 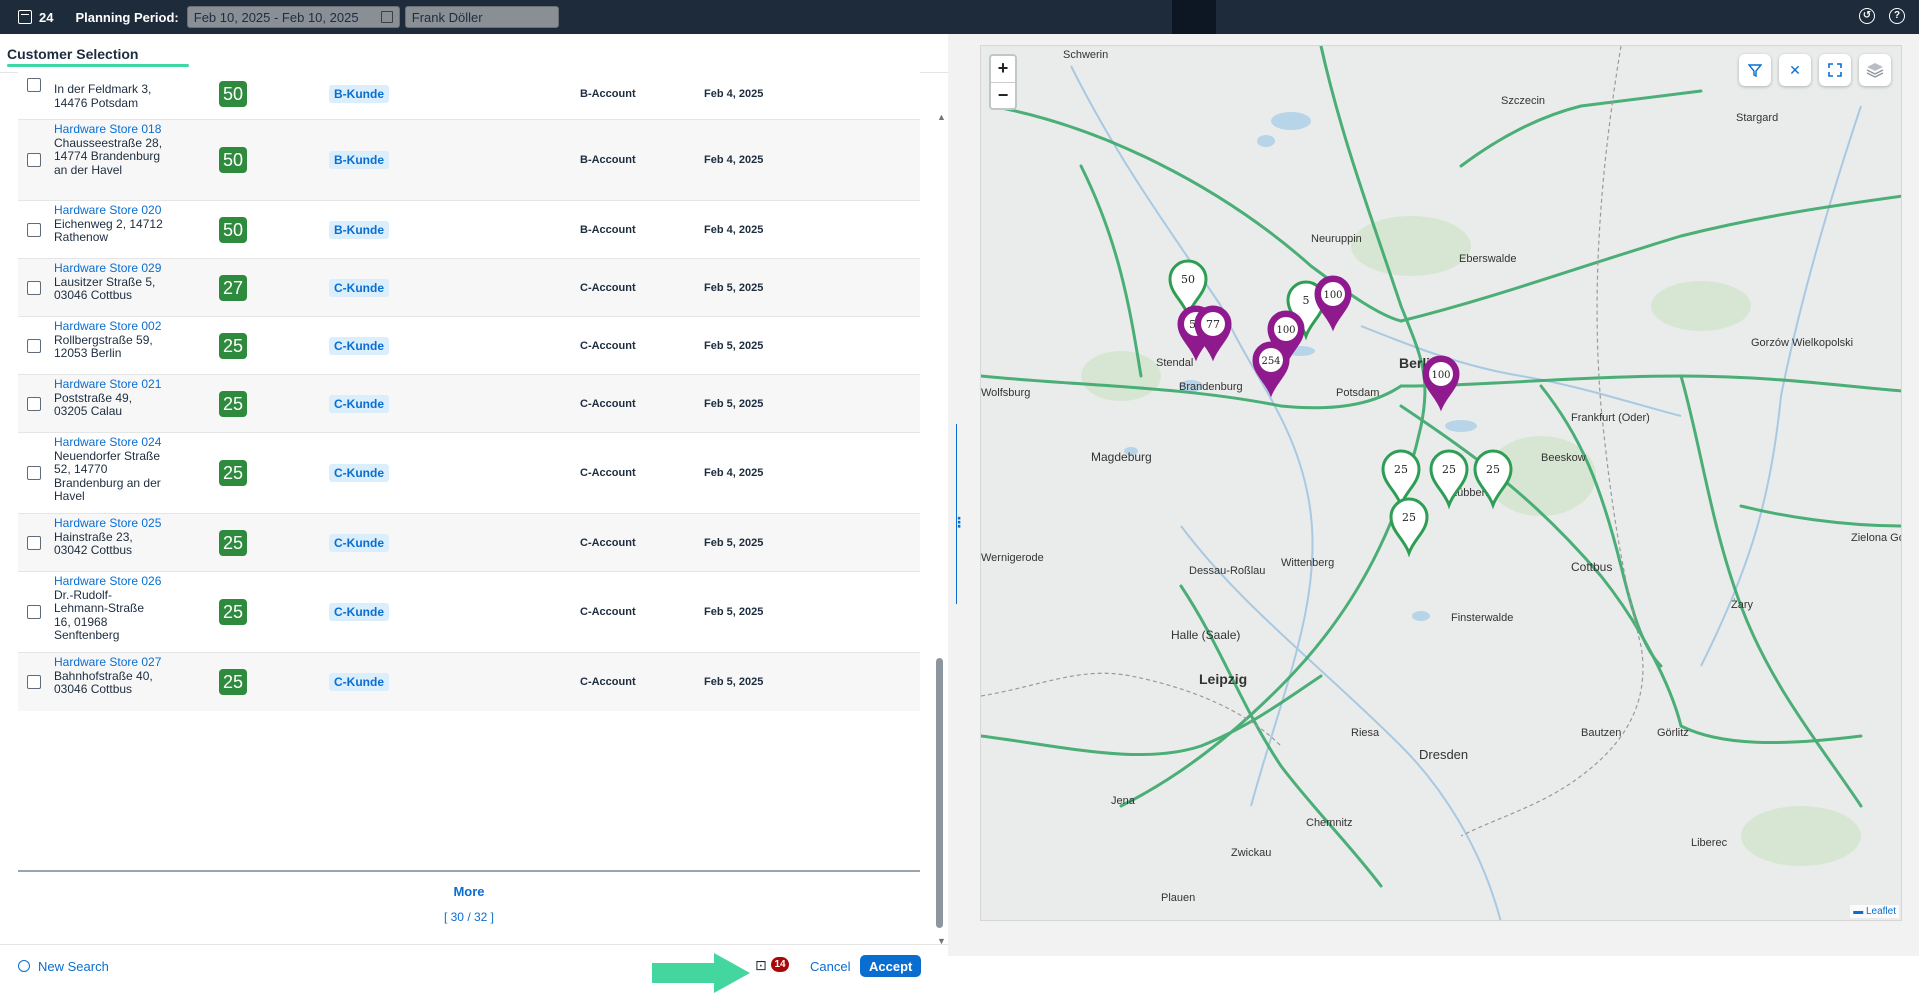 I want to click on user-search-icon, so click(x=24, y=966).